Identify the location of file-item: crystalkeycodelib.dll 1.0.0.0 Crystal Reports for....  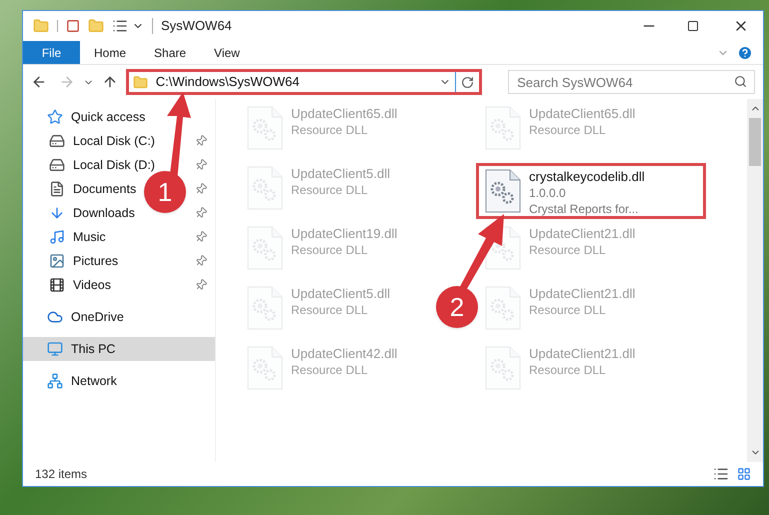
(591, 191).